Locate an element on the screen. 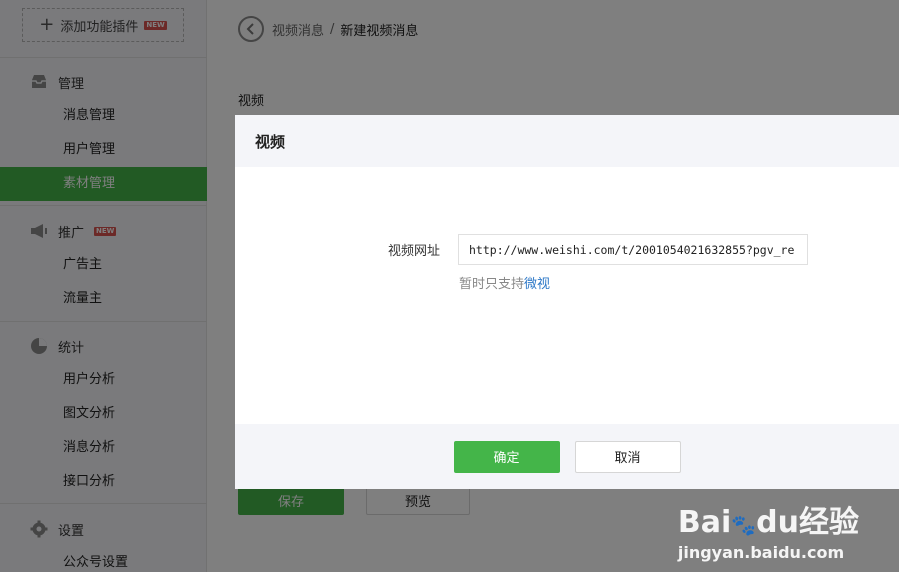  watermark-logo-suffix: 经验 is located at coordinates (829, 522).